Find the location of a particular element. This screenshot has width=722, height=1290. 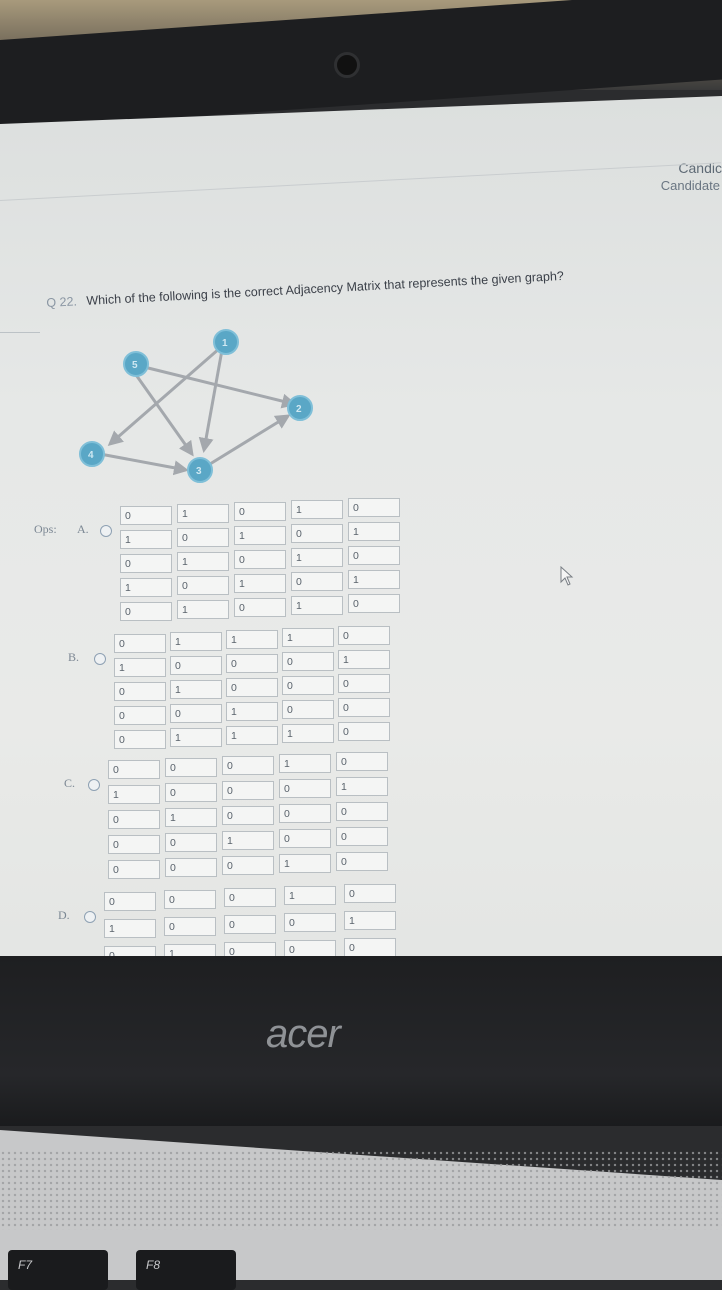

key-f7: F7 is located at coordinates (58, 1270).